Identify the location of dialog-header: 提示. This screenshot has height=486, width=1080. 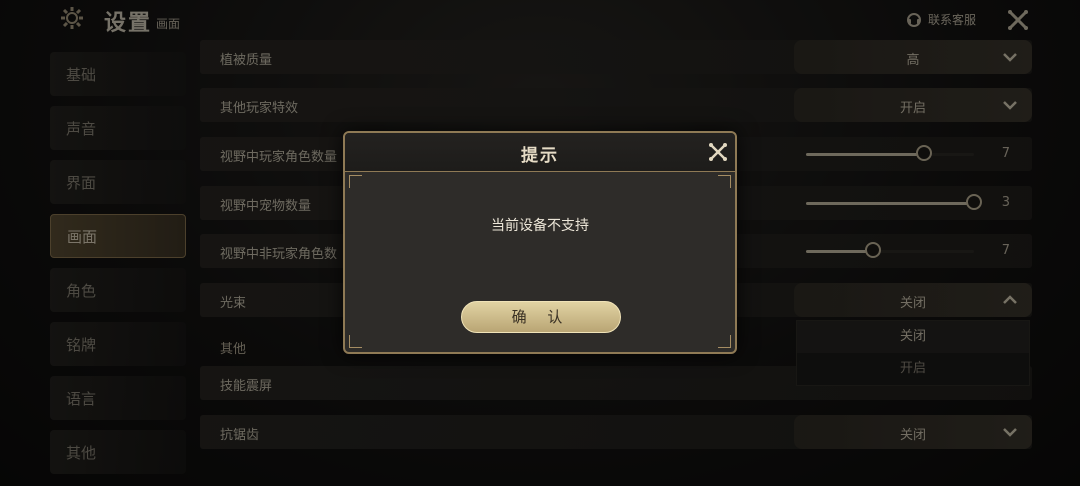
(540, 152).